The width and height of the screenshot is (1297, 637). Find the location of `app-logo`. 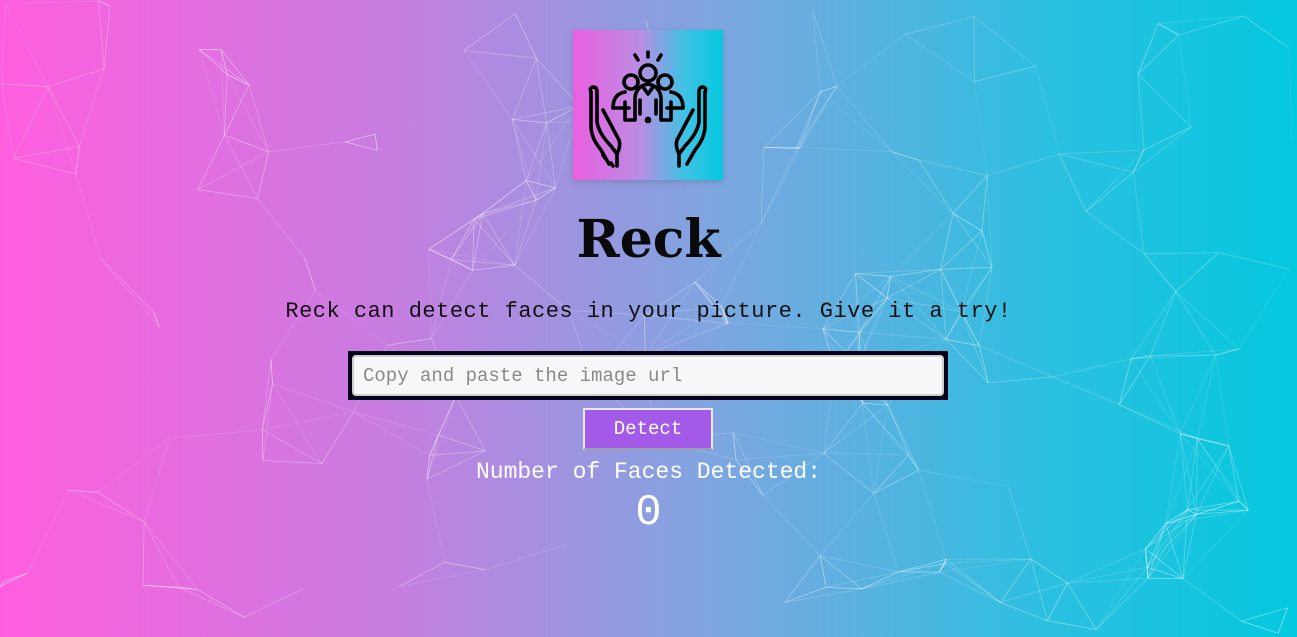

app-logo is located at coordinates (648, 105).